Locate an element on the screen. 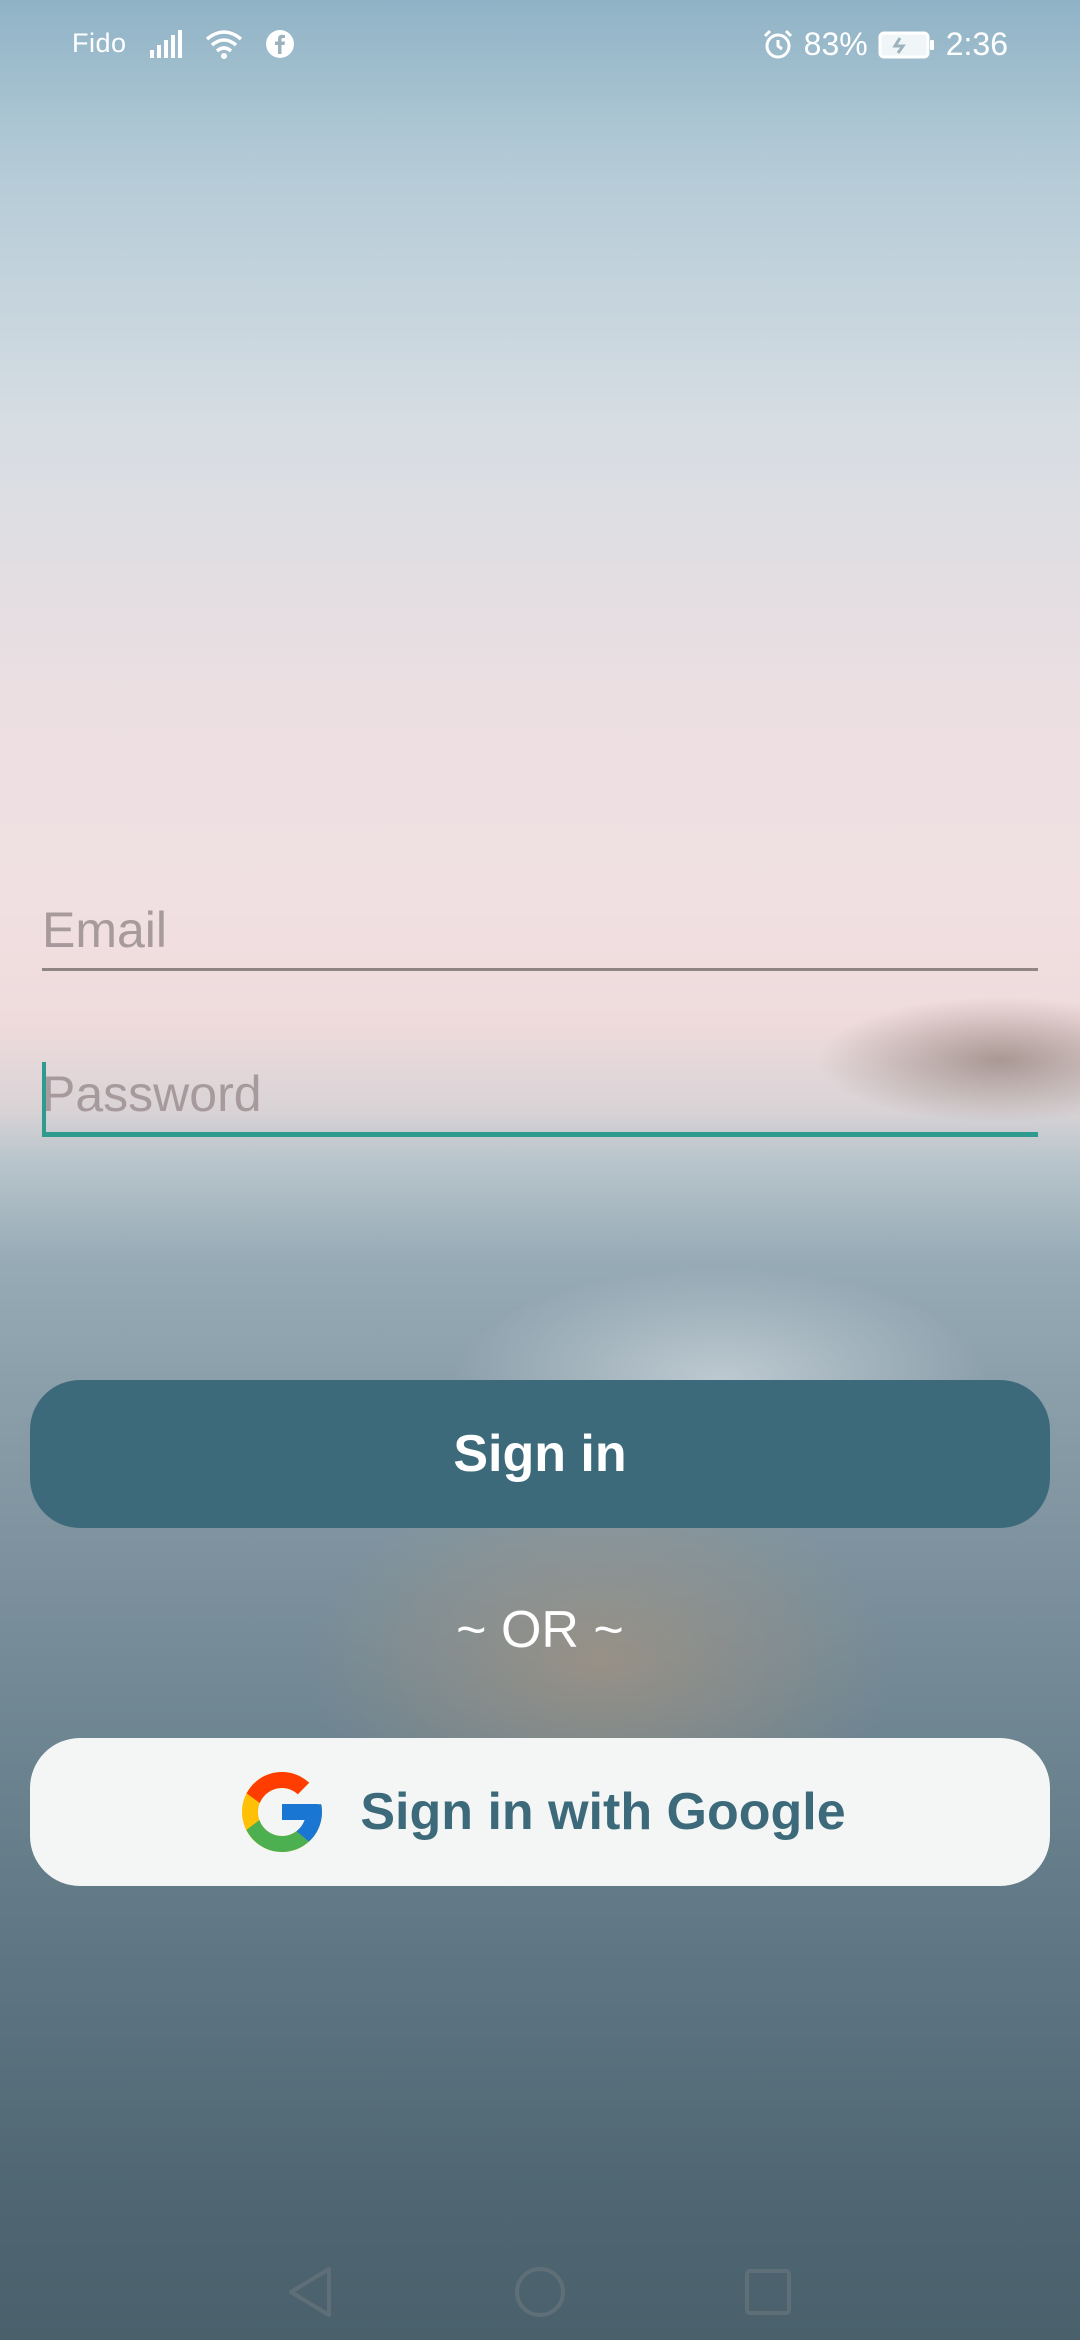 The image size is (1080, 2340). text-cursor is located at coordinates (44, 1098).